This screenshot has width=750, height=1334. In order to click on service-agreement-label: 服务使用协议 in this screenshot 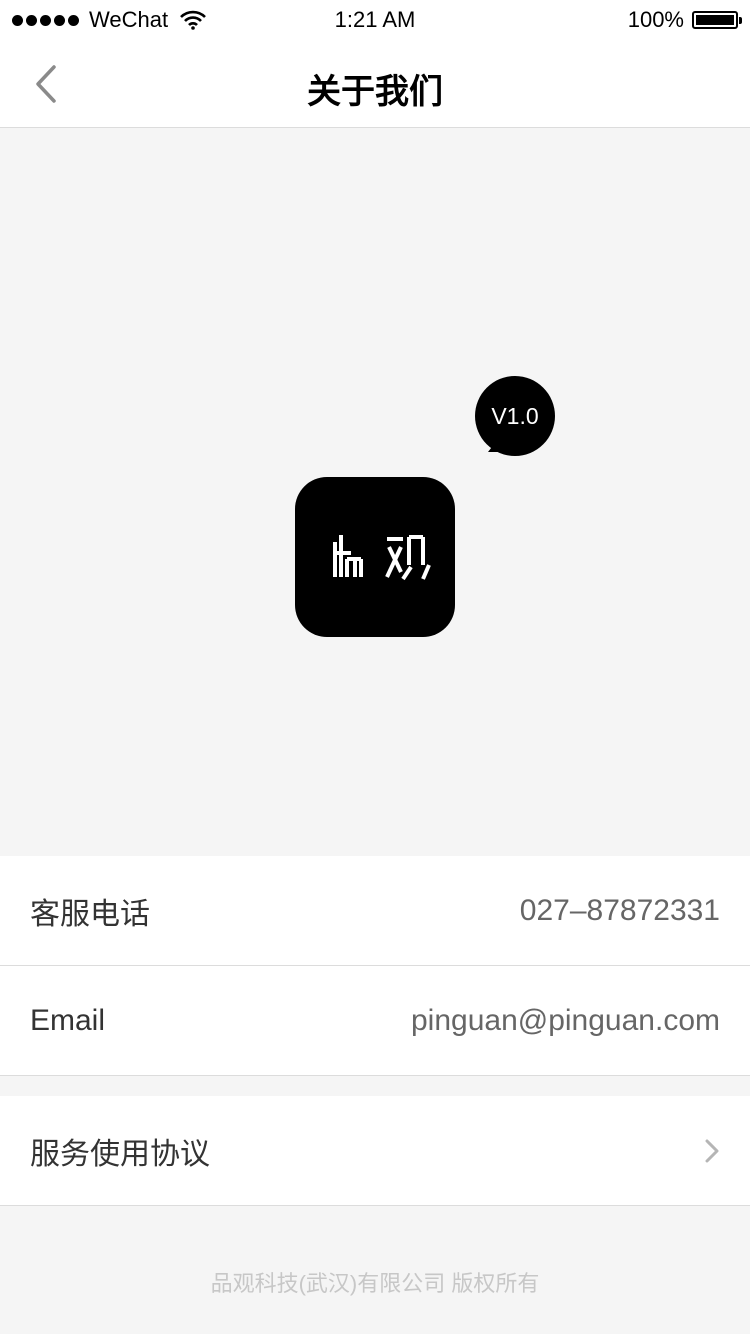, I will do `click(120, 1154)`.